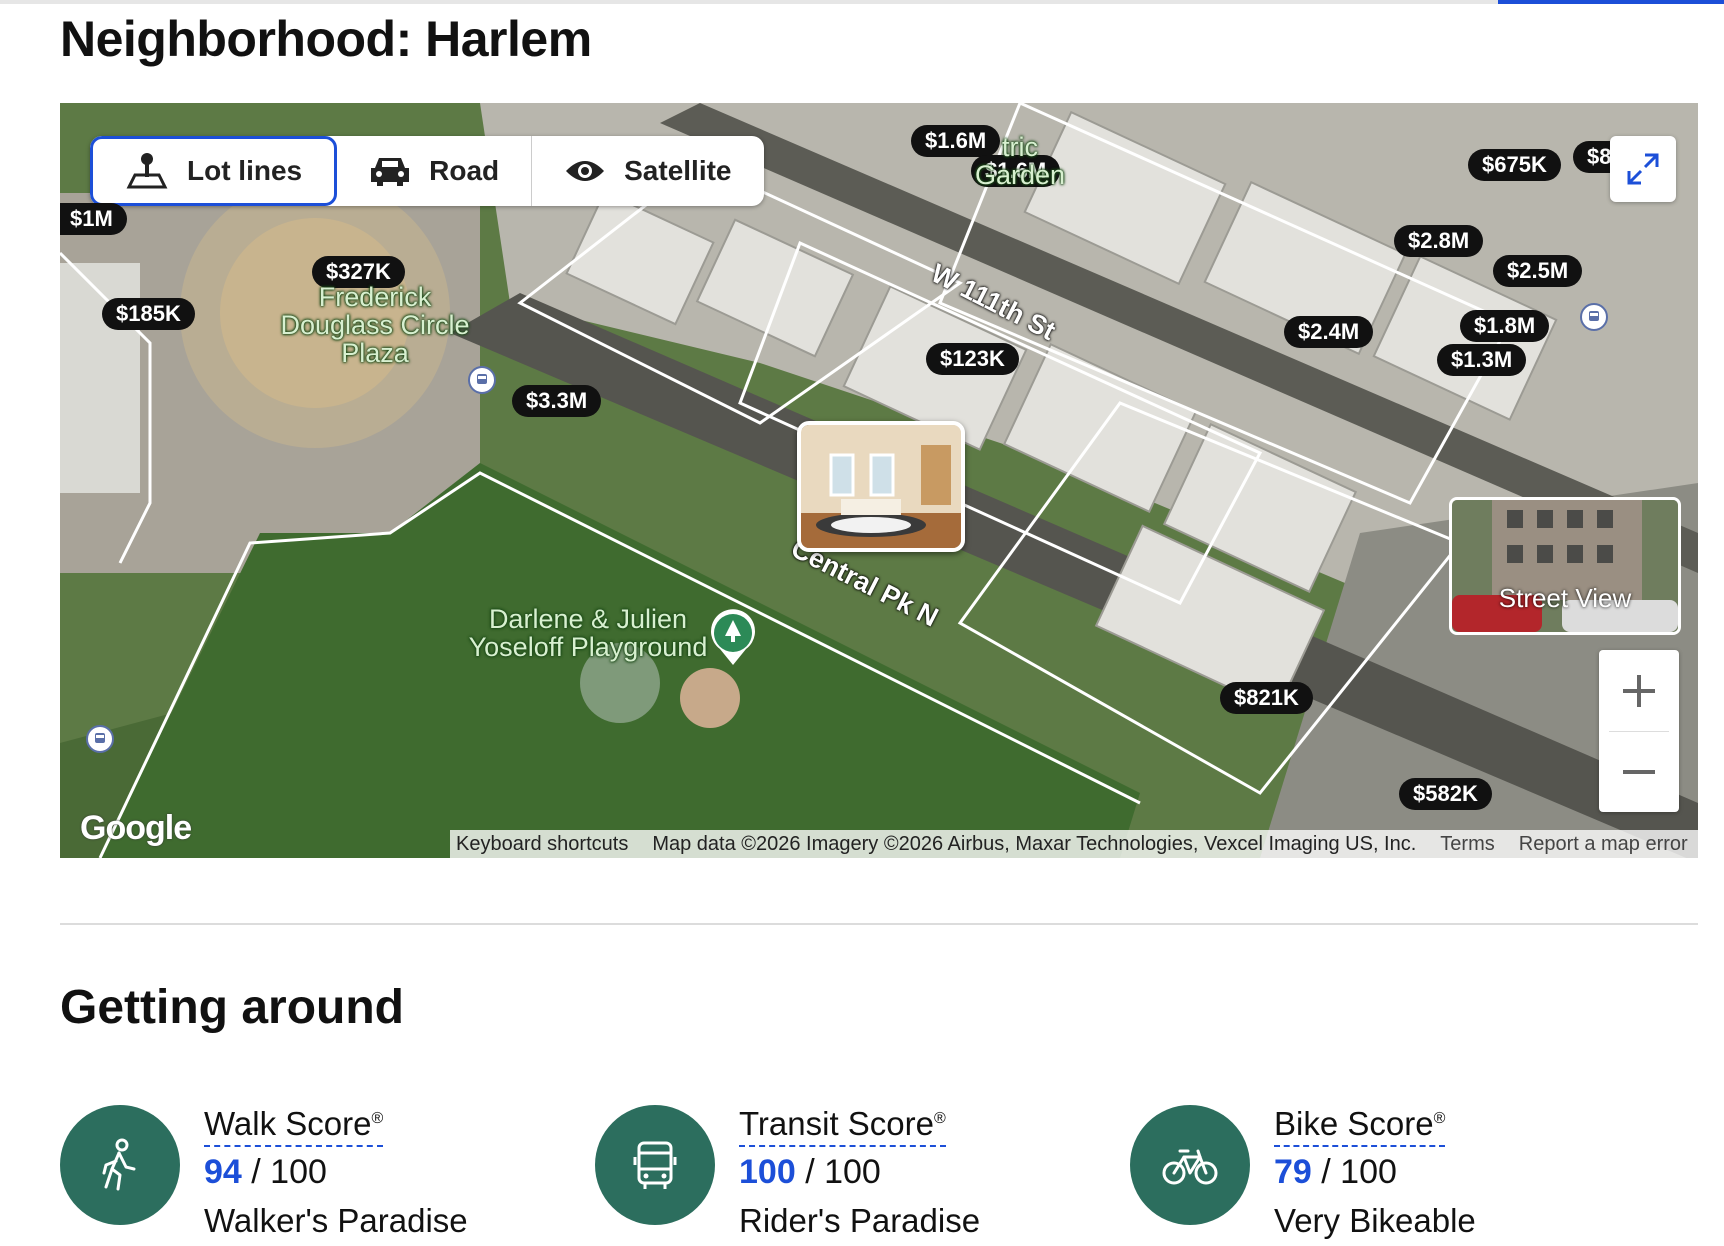 The width and height of the screenshot is (1724, 1246). Describe the element at coordinates (557, 401) in the screenshot. I see `price-pin: $3.3M` at that location.